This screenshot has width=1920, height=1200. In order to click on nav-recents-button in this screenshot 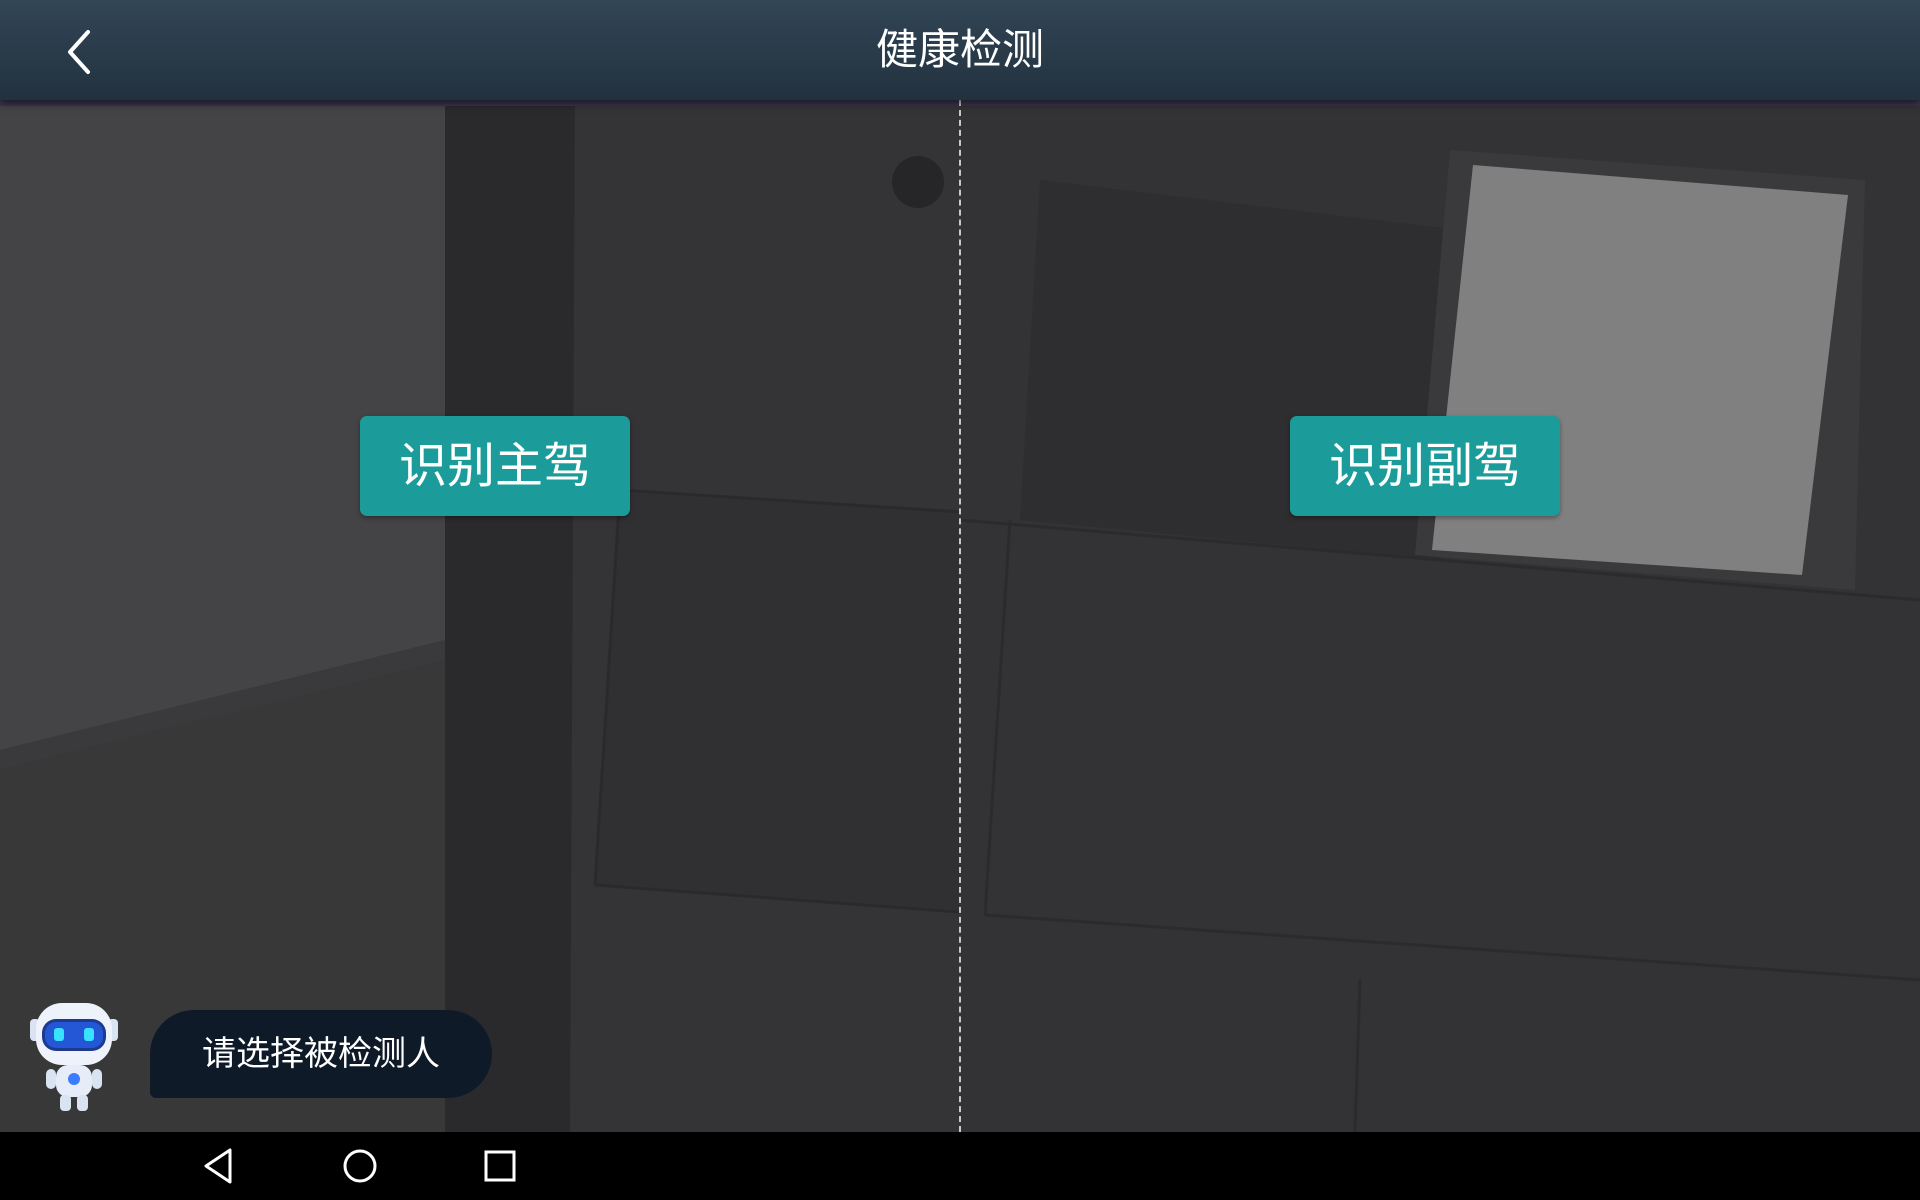, I will do `click(500, 1166)`.